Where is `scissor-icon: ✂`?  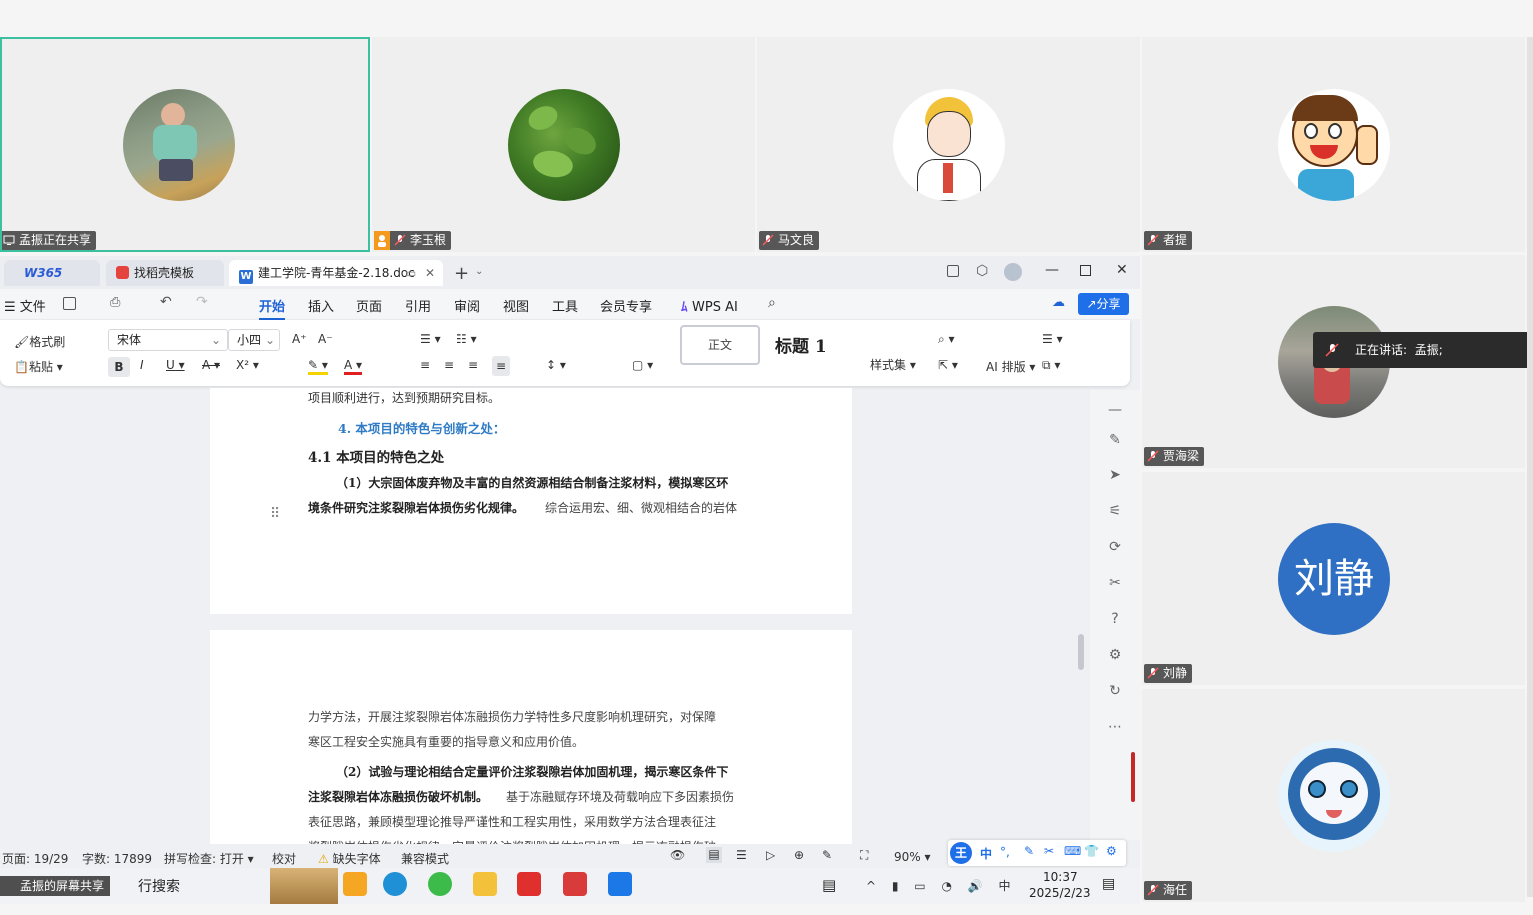 scissor-icon: ✂ is located at coordinates (1049, 851).